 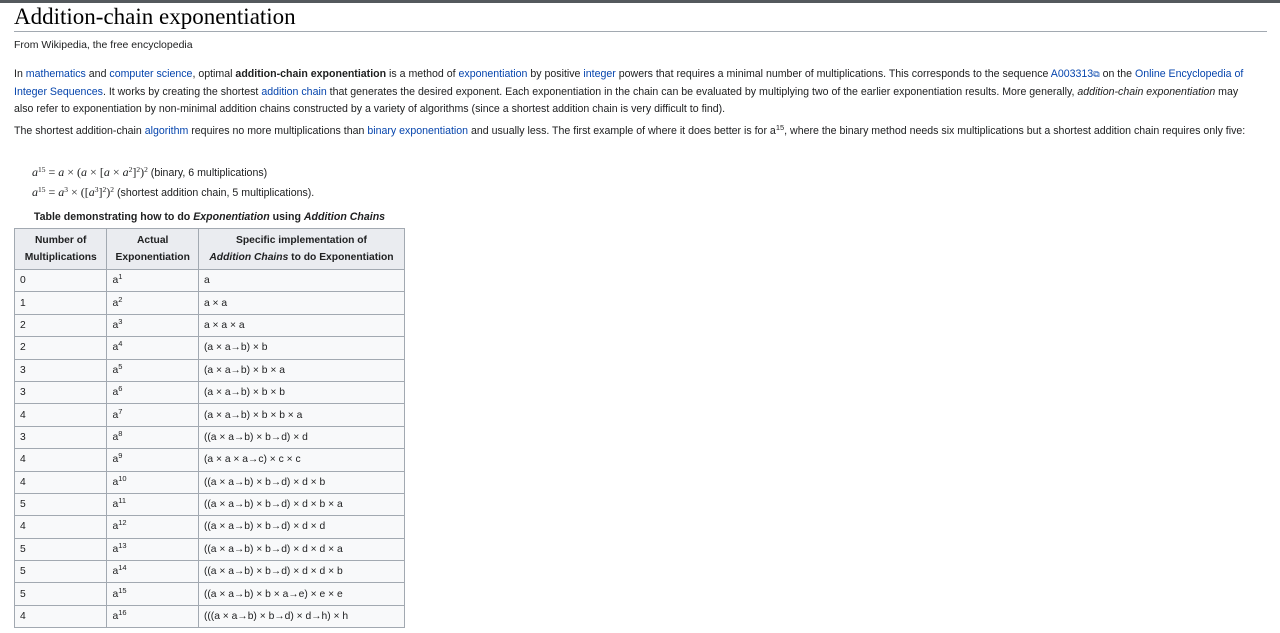 I want to click on table-row: 2 a4 (a × a→b) × b, so click(x=209, y=348).